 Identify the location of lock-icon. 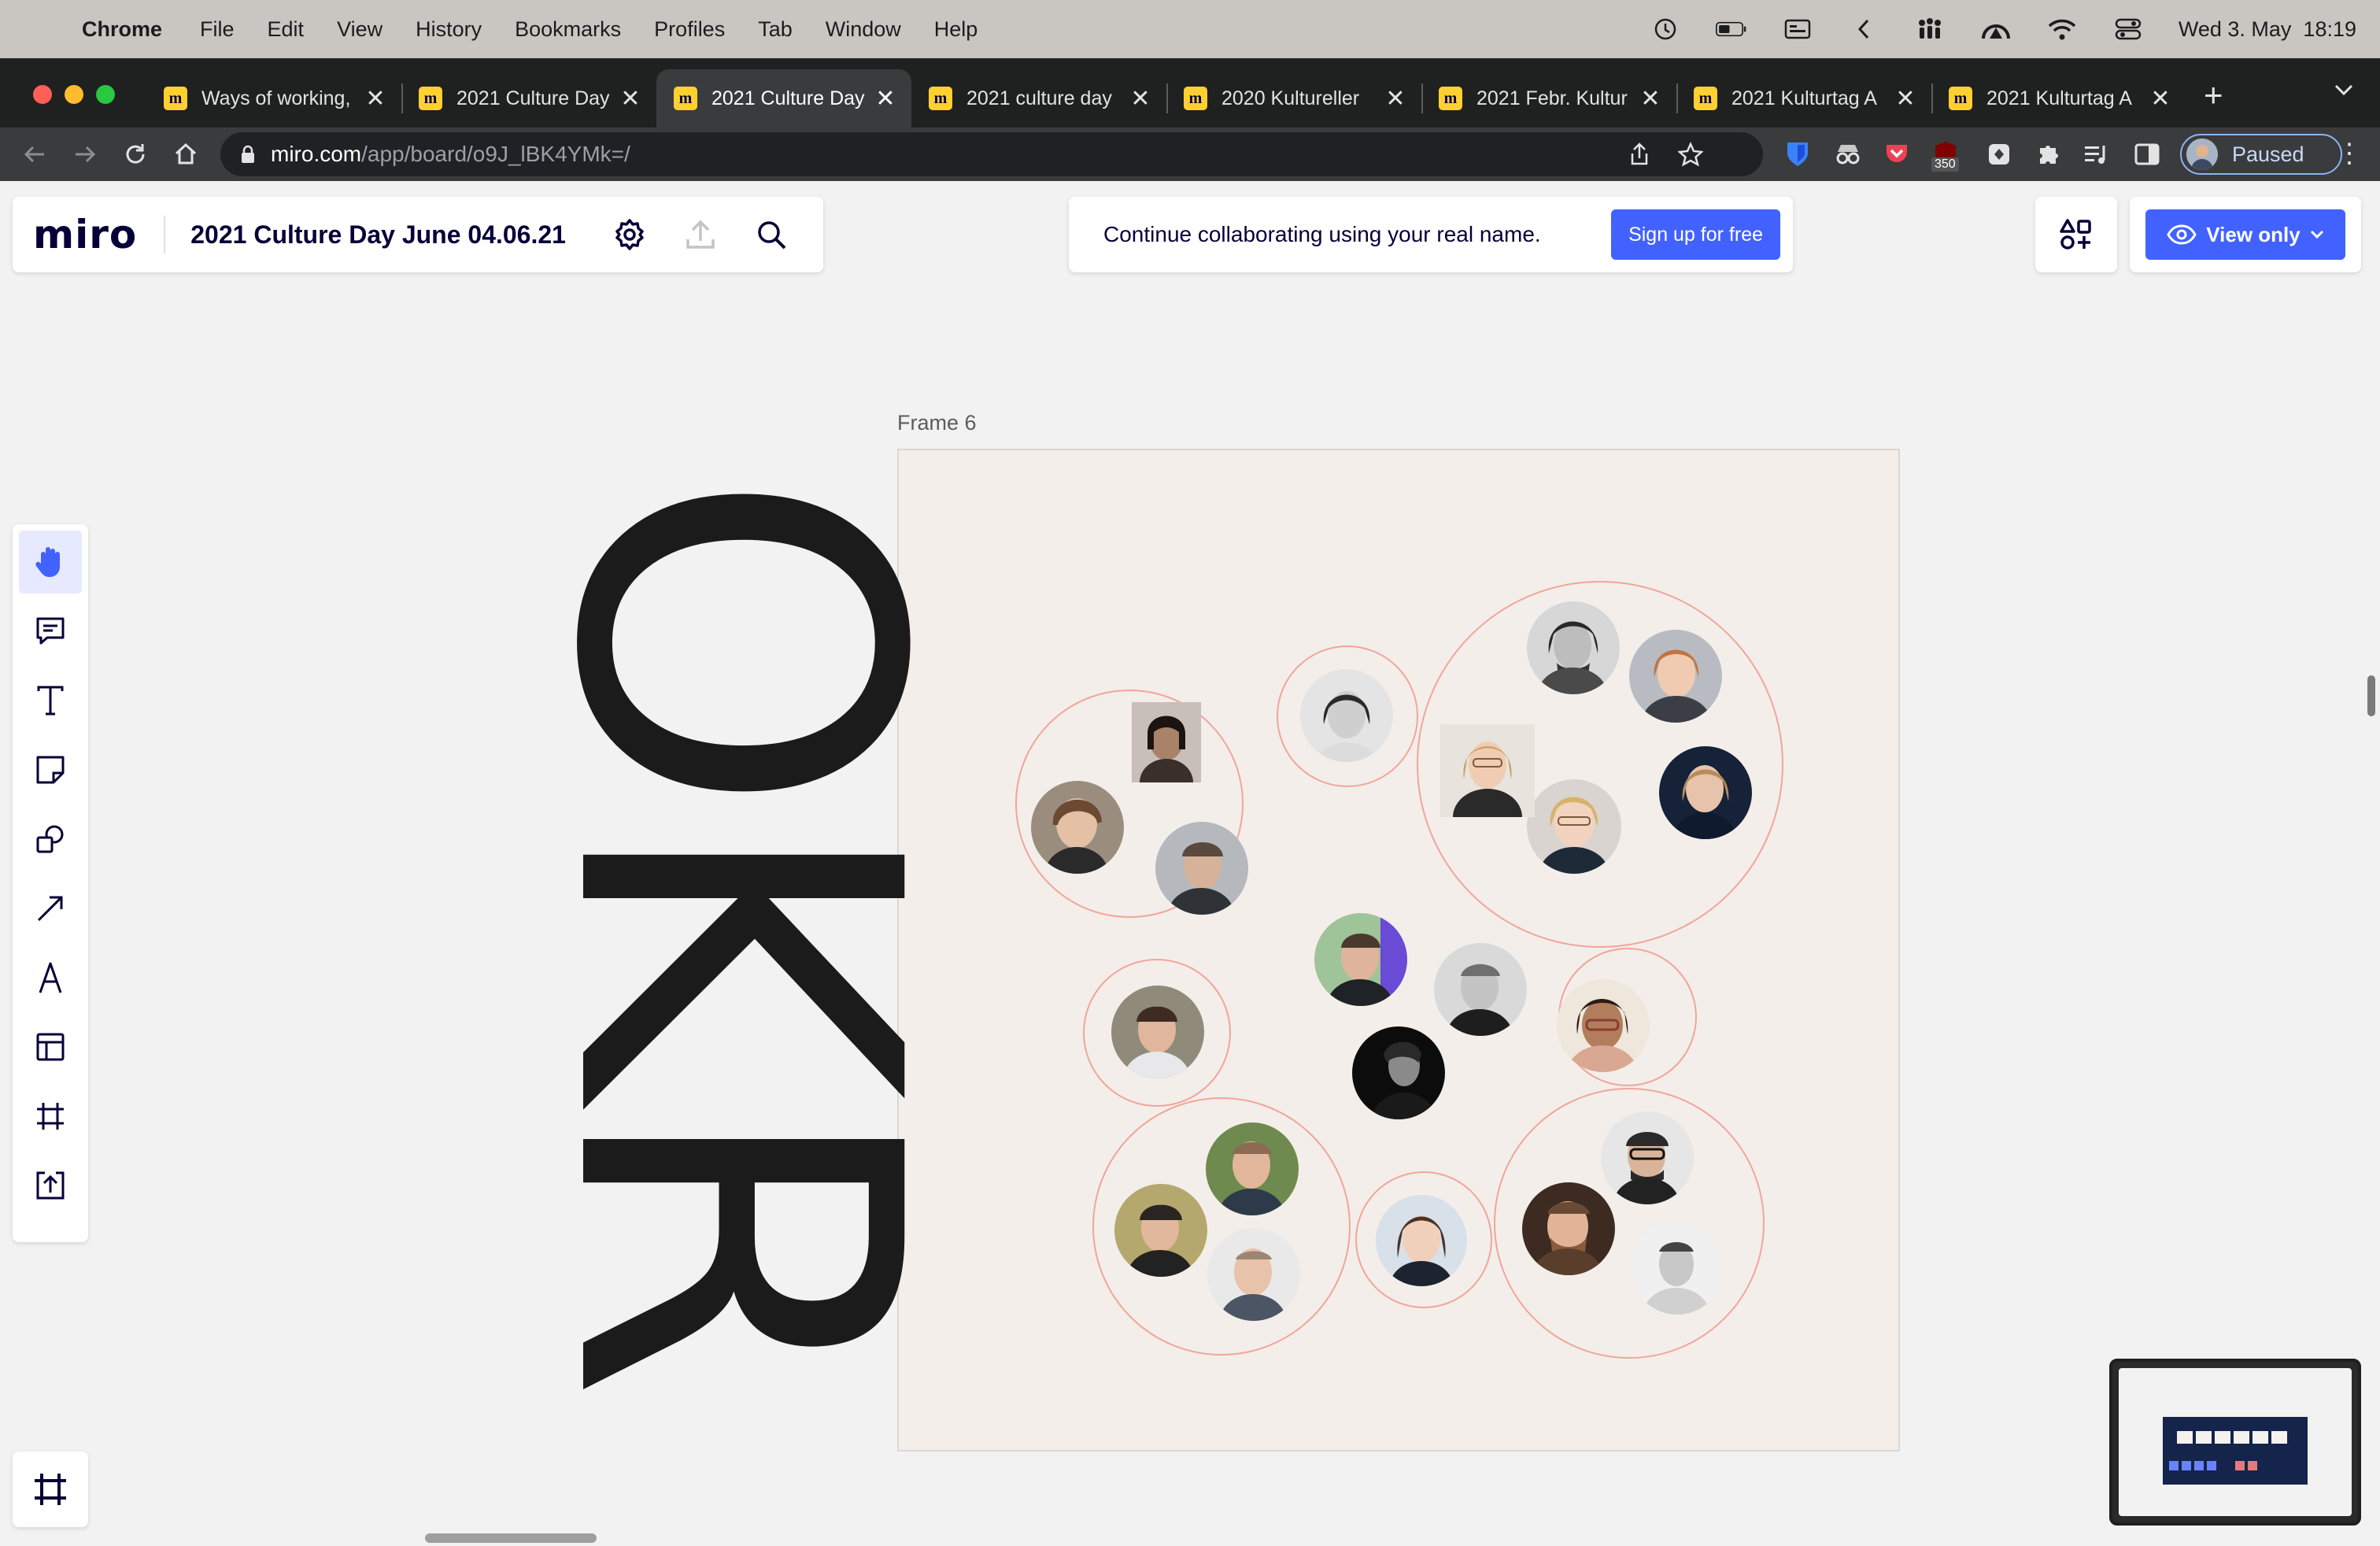
(248, 154).